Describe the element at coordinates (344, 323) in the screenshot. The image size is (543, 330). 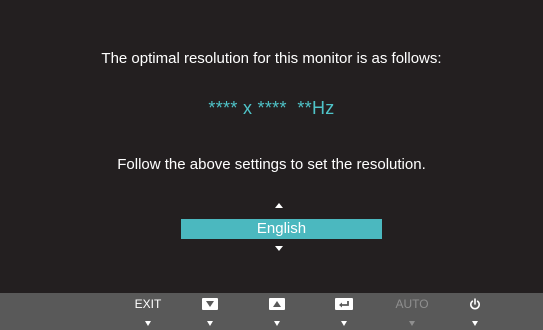
I see `enter-pointer-icon` at that location.